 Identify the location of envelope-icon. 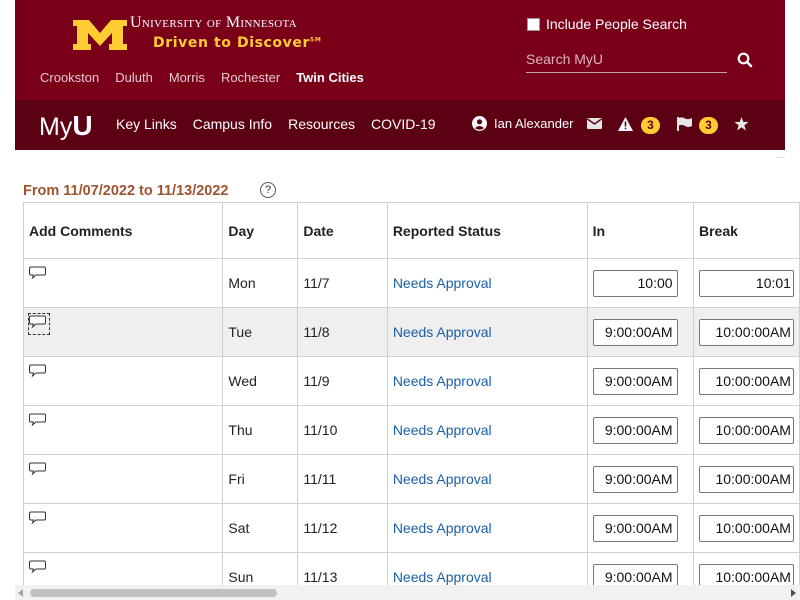
(594, 124).